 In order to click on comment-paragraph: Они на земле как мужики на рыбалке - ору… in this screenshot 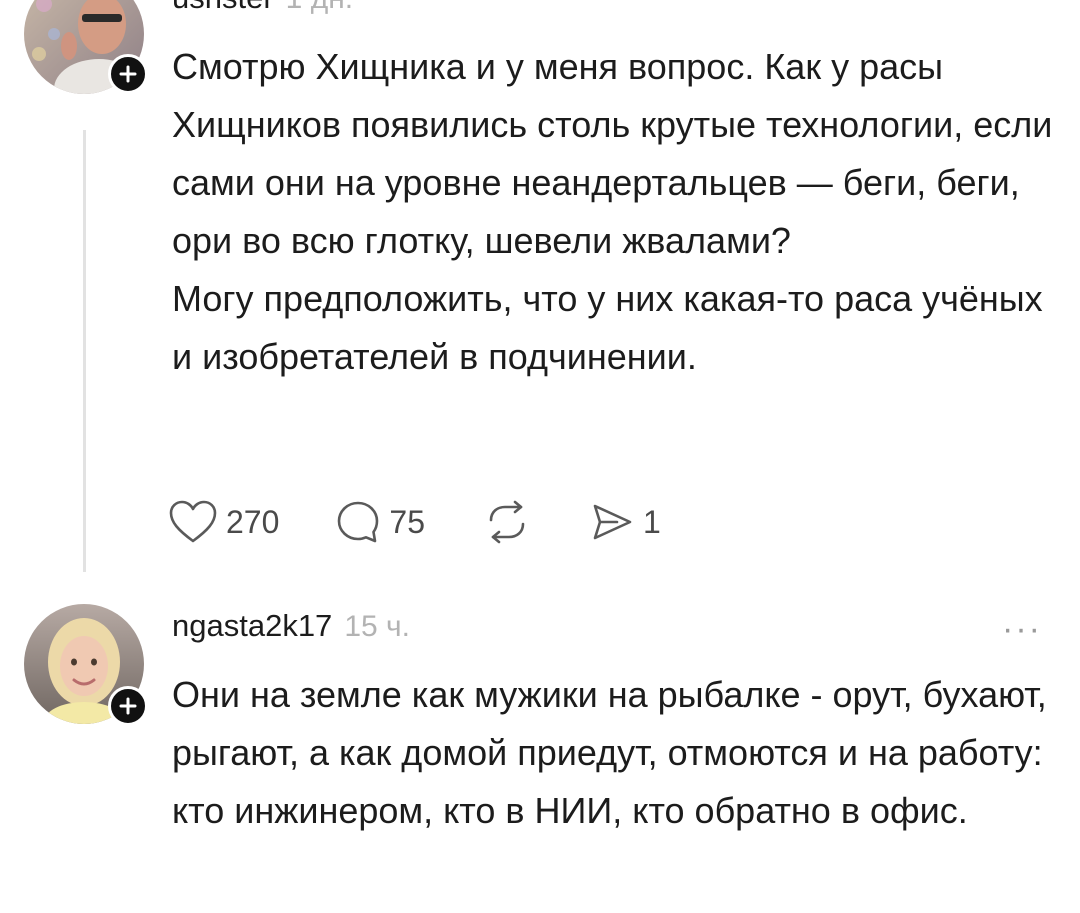, I will do `click(609, 752)`.